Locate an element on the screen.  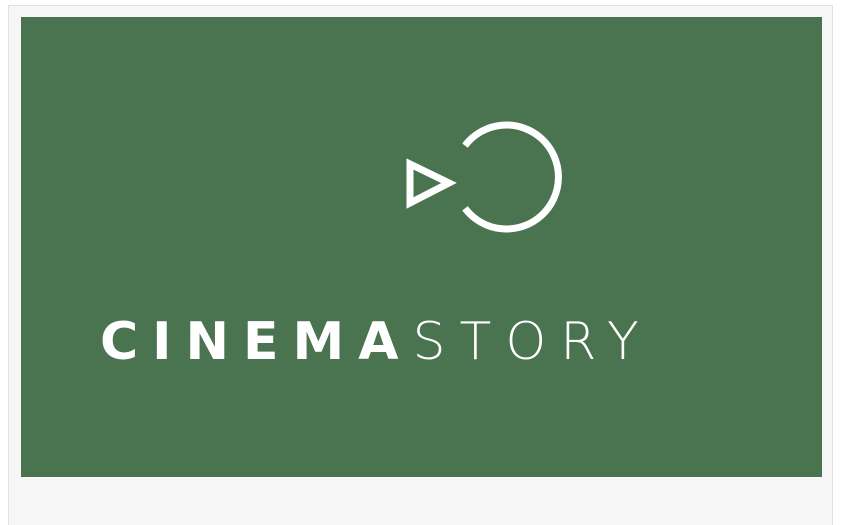
play-circle-c-icon is located at coordinates (484, 177).